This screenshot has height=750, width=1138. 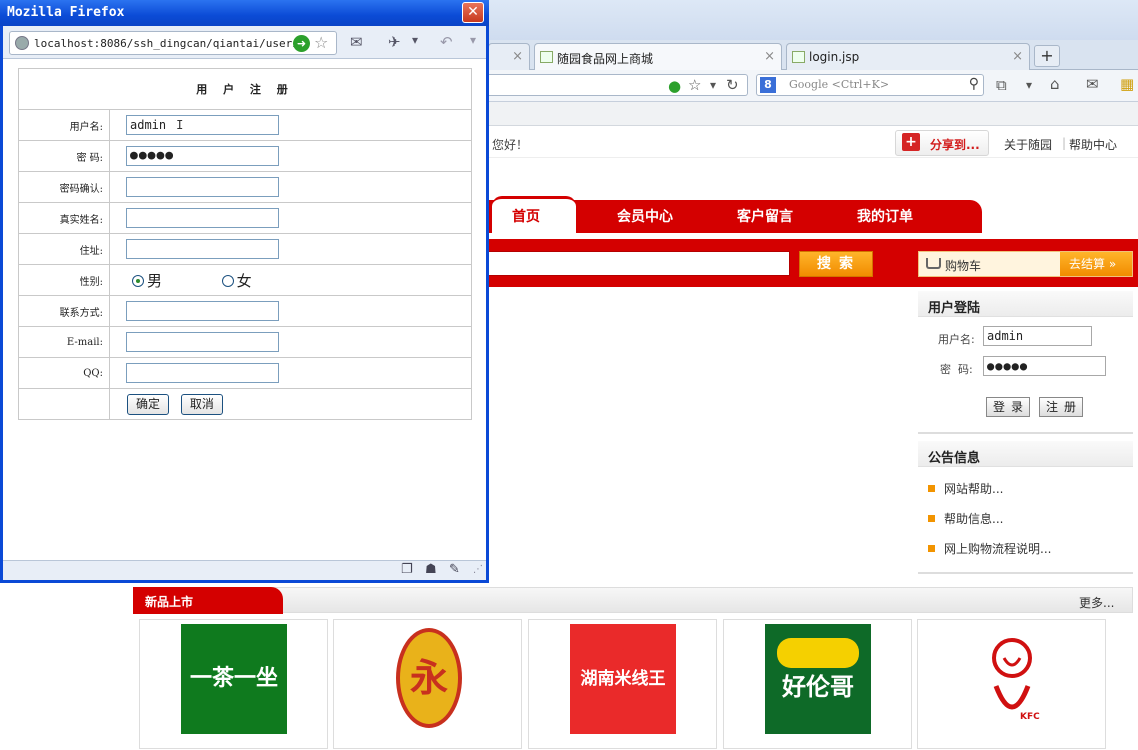 What do you see at coordinates (64, 156) in the screenshot?
I see `password-label: 密 码:` at bounding box center [64, 156].